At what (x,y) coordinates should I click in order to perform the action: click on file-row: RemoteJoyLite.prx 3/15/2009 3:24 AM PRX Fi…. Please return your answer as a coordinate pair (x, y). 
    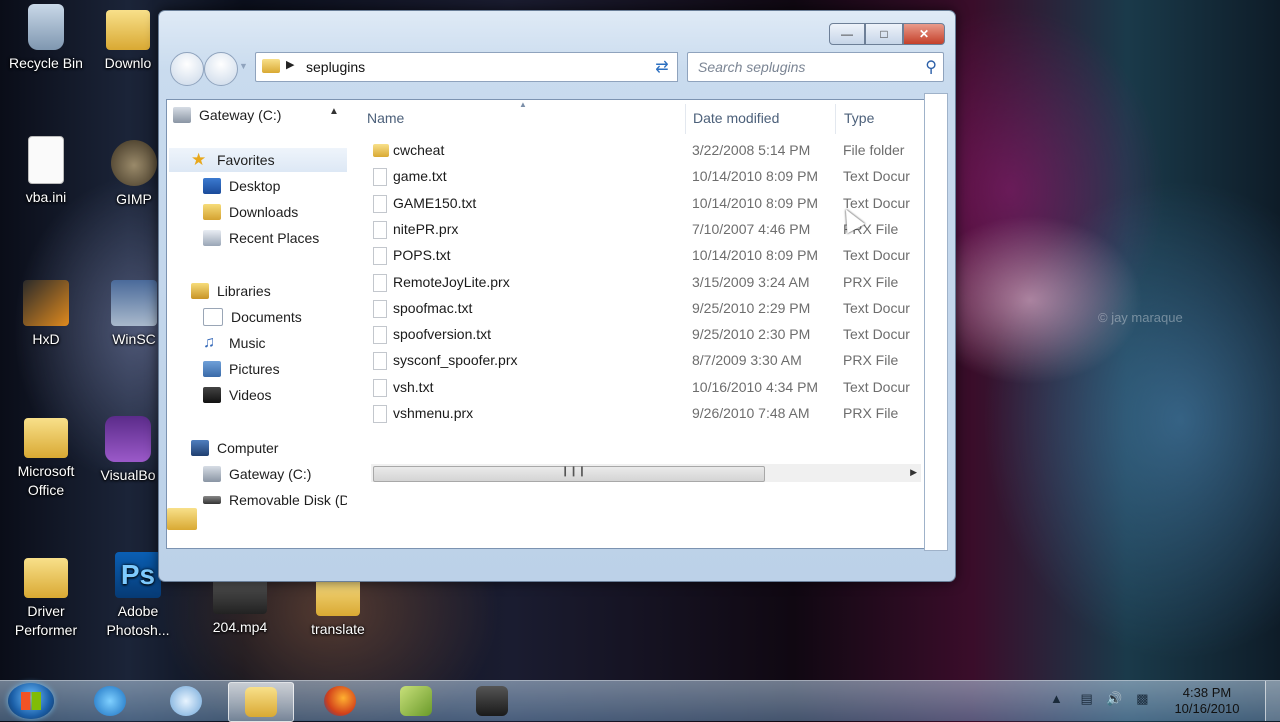
    Looking at the image, I should click on (646, 283).